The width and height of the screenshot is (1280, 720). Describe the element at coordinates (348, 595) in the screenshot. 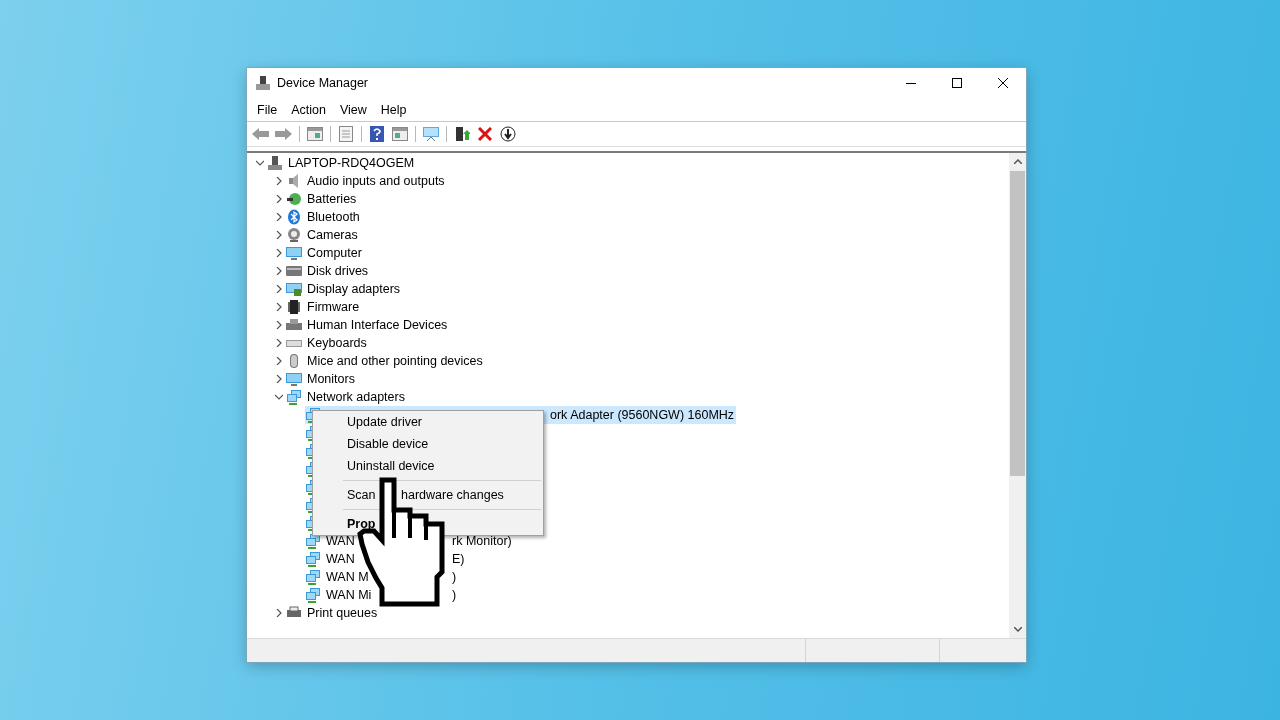

I see `tree-item-label: WAN Mi` at that location.